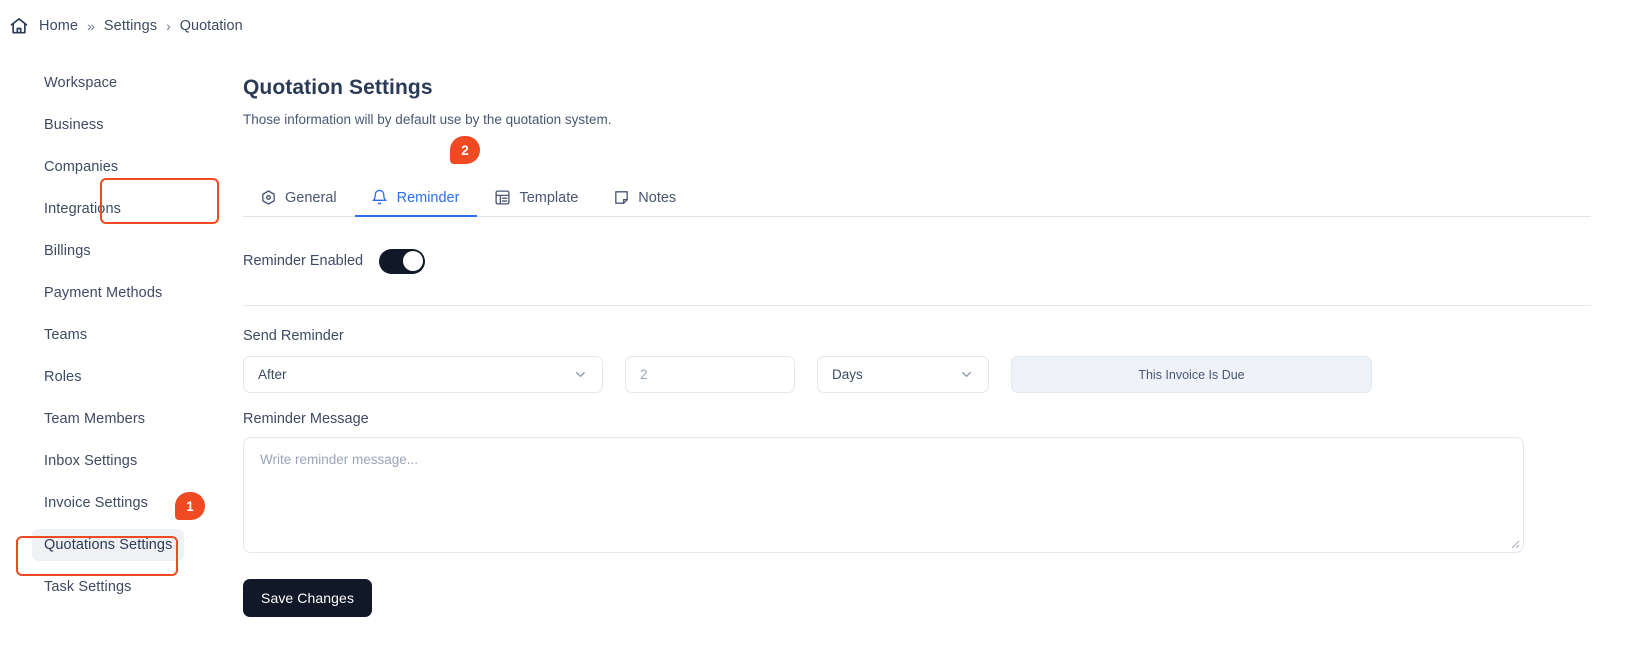 The width and height of the screenshot is (1635, 668). Describe the element at coordinates (917, 261) in the screenshot. I see `reminder-enabled-row: Reminder Enabled` at that location.